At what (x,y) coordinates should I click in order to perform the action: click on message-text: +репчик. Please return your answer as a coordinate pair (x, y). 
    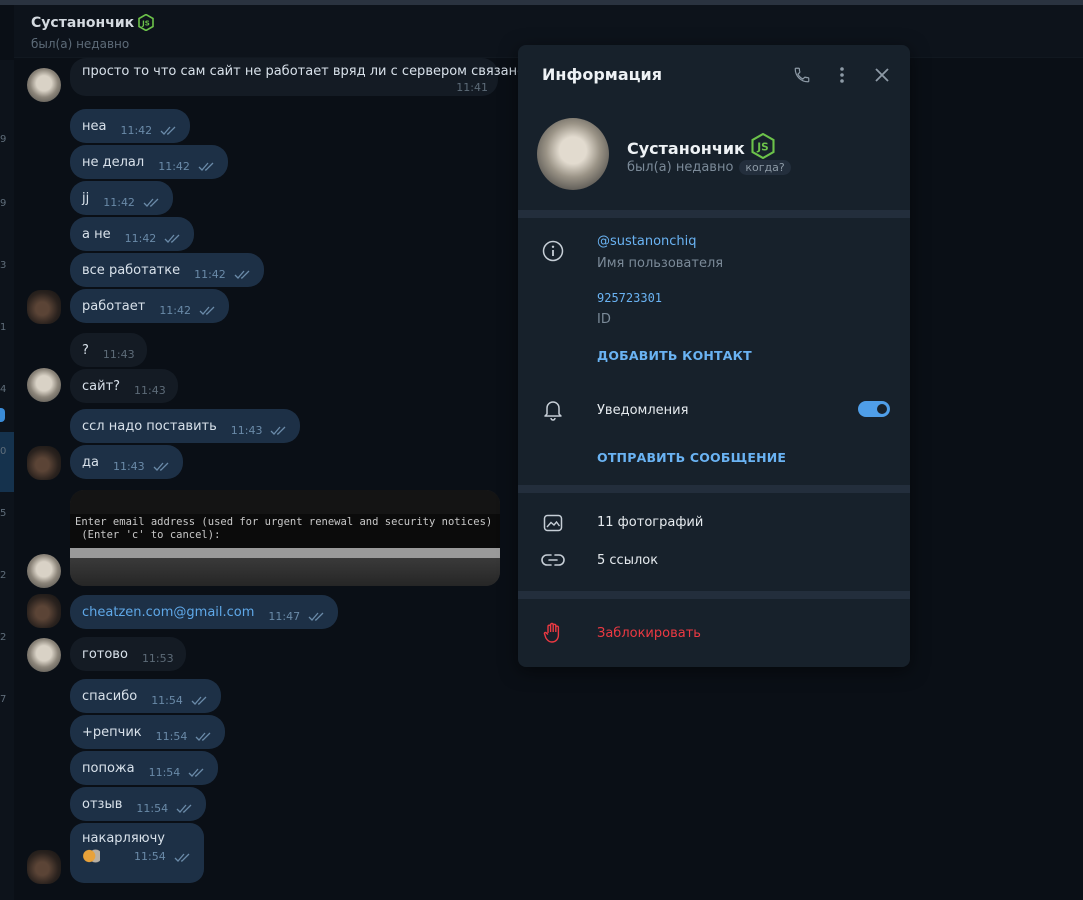
    Looking at the image, I should click on (112, 732).